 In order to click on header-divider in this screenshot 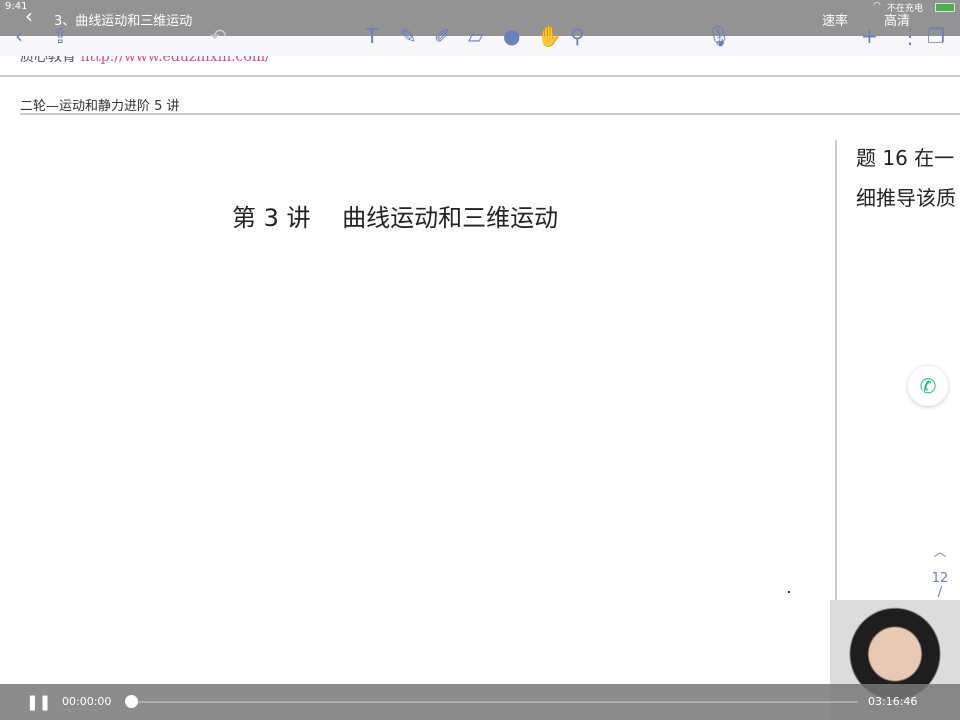, I will do `click(480, 76)`.